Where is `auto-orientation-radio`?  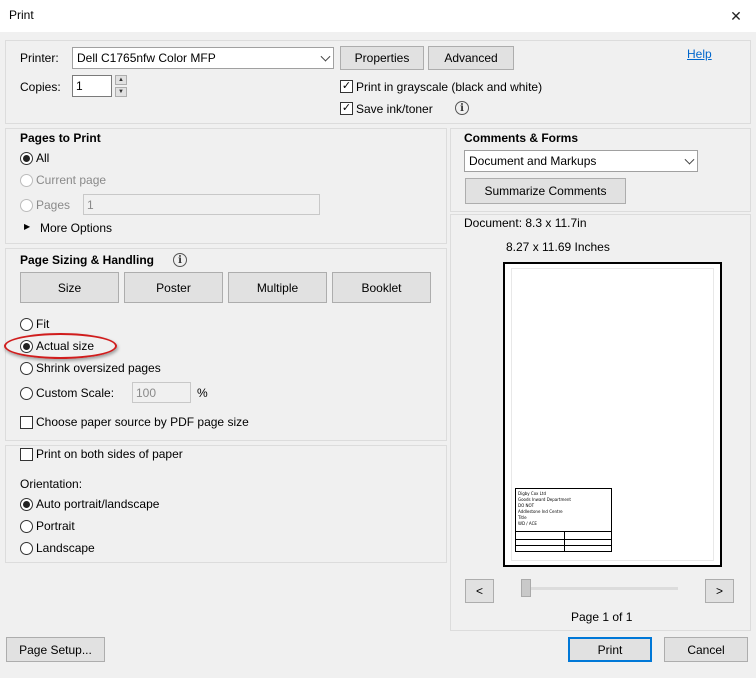 auto-orientation-radio is located at coordinates (26, 504).